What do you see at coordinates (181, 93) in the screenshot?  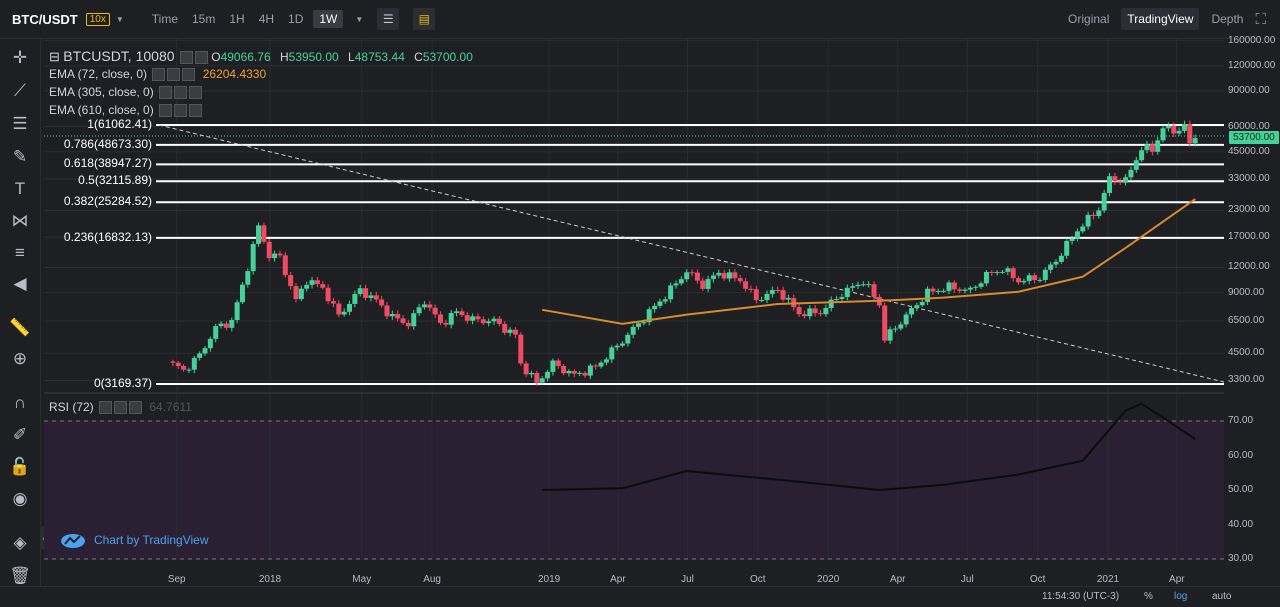 I see `ema2-hide-icon` at bounding box center [181, 93].